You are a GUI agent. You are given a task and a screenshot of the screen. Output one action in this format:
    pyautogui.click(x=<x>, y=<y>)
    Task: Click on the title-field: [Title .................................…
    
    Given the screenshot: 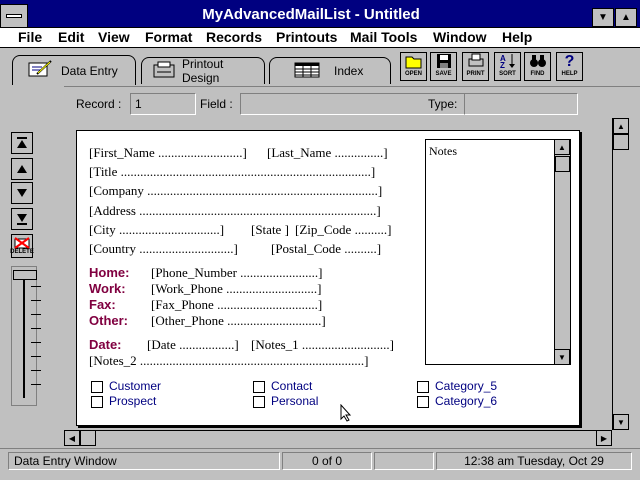 What is the action you would take?
    pyautogui.click(x=232, y=172)
    